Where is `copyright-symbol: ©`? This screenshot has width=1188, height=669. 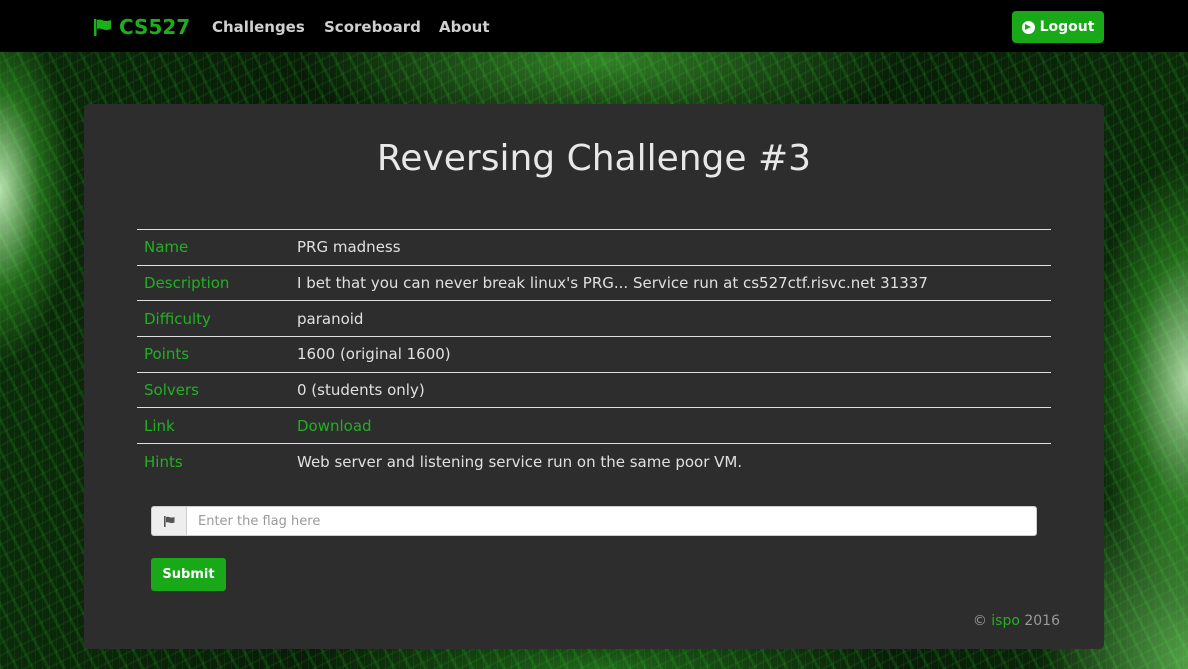 copyright-symbol: © is located at coordinates (979, 621).